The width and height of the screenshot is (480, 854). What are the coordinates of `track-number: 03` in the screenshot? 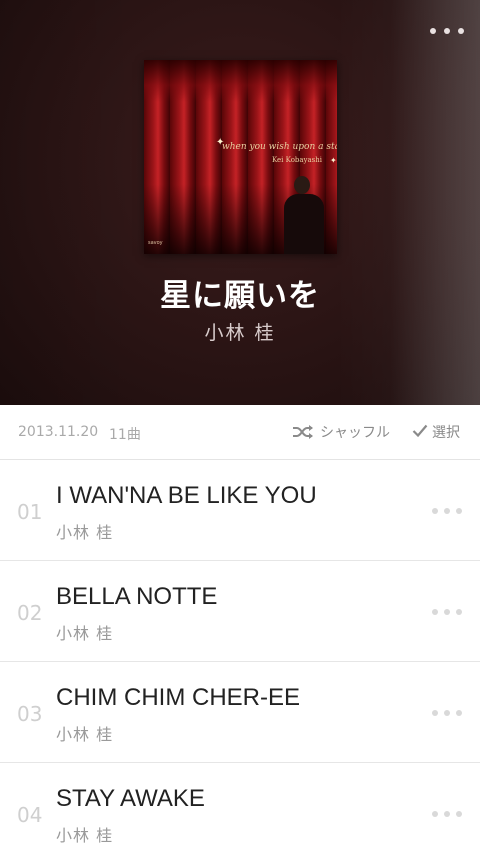 It's located at (30, 714).